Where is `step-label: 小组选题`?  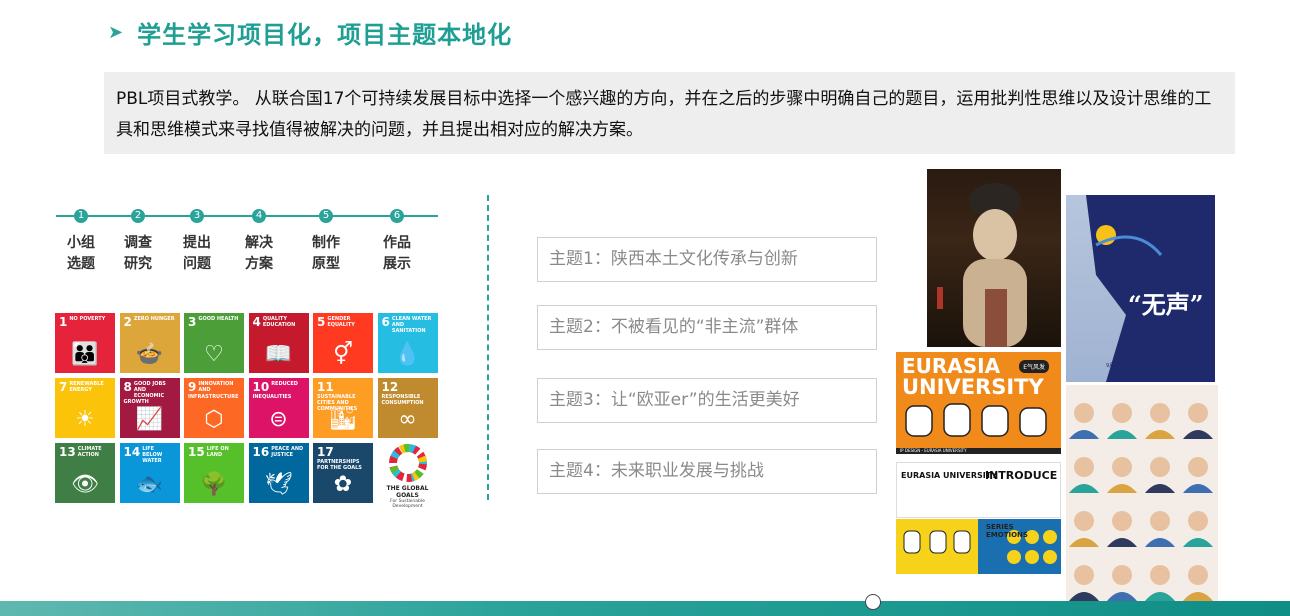 step-label: 小组选题 is located at coordinates (81, 253).